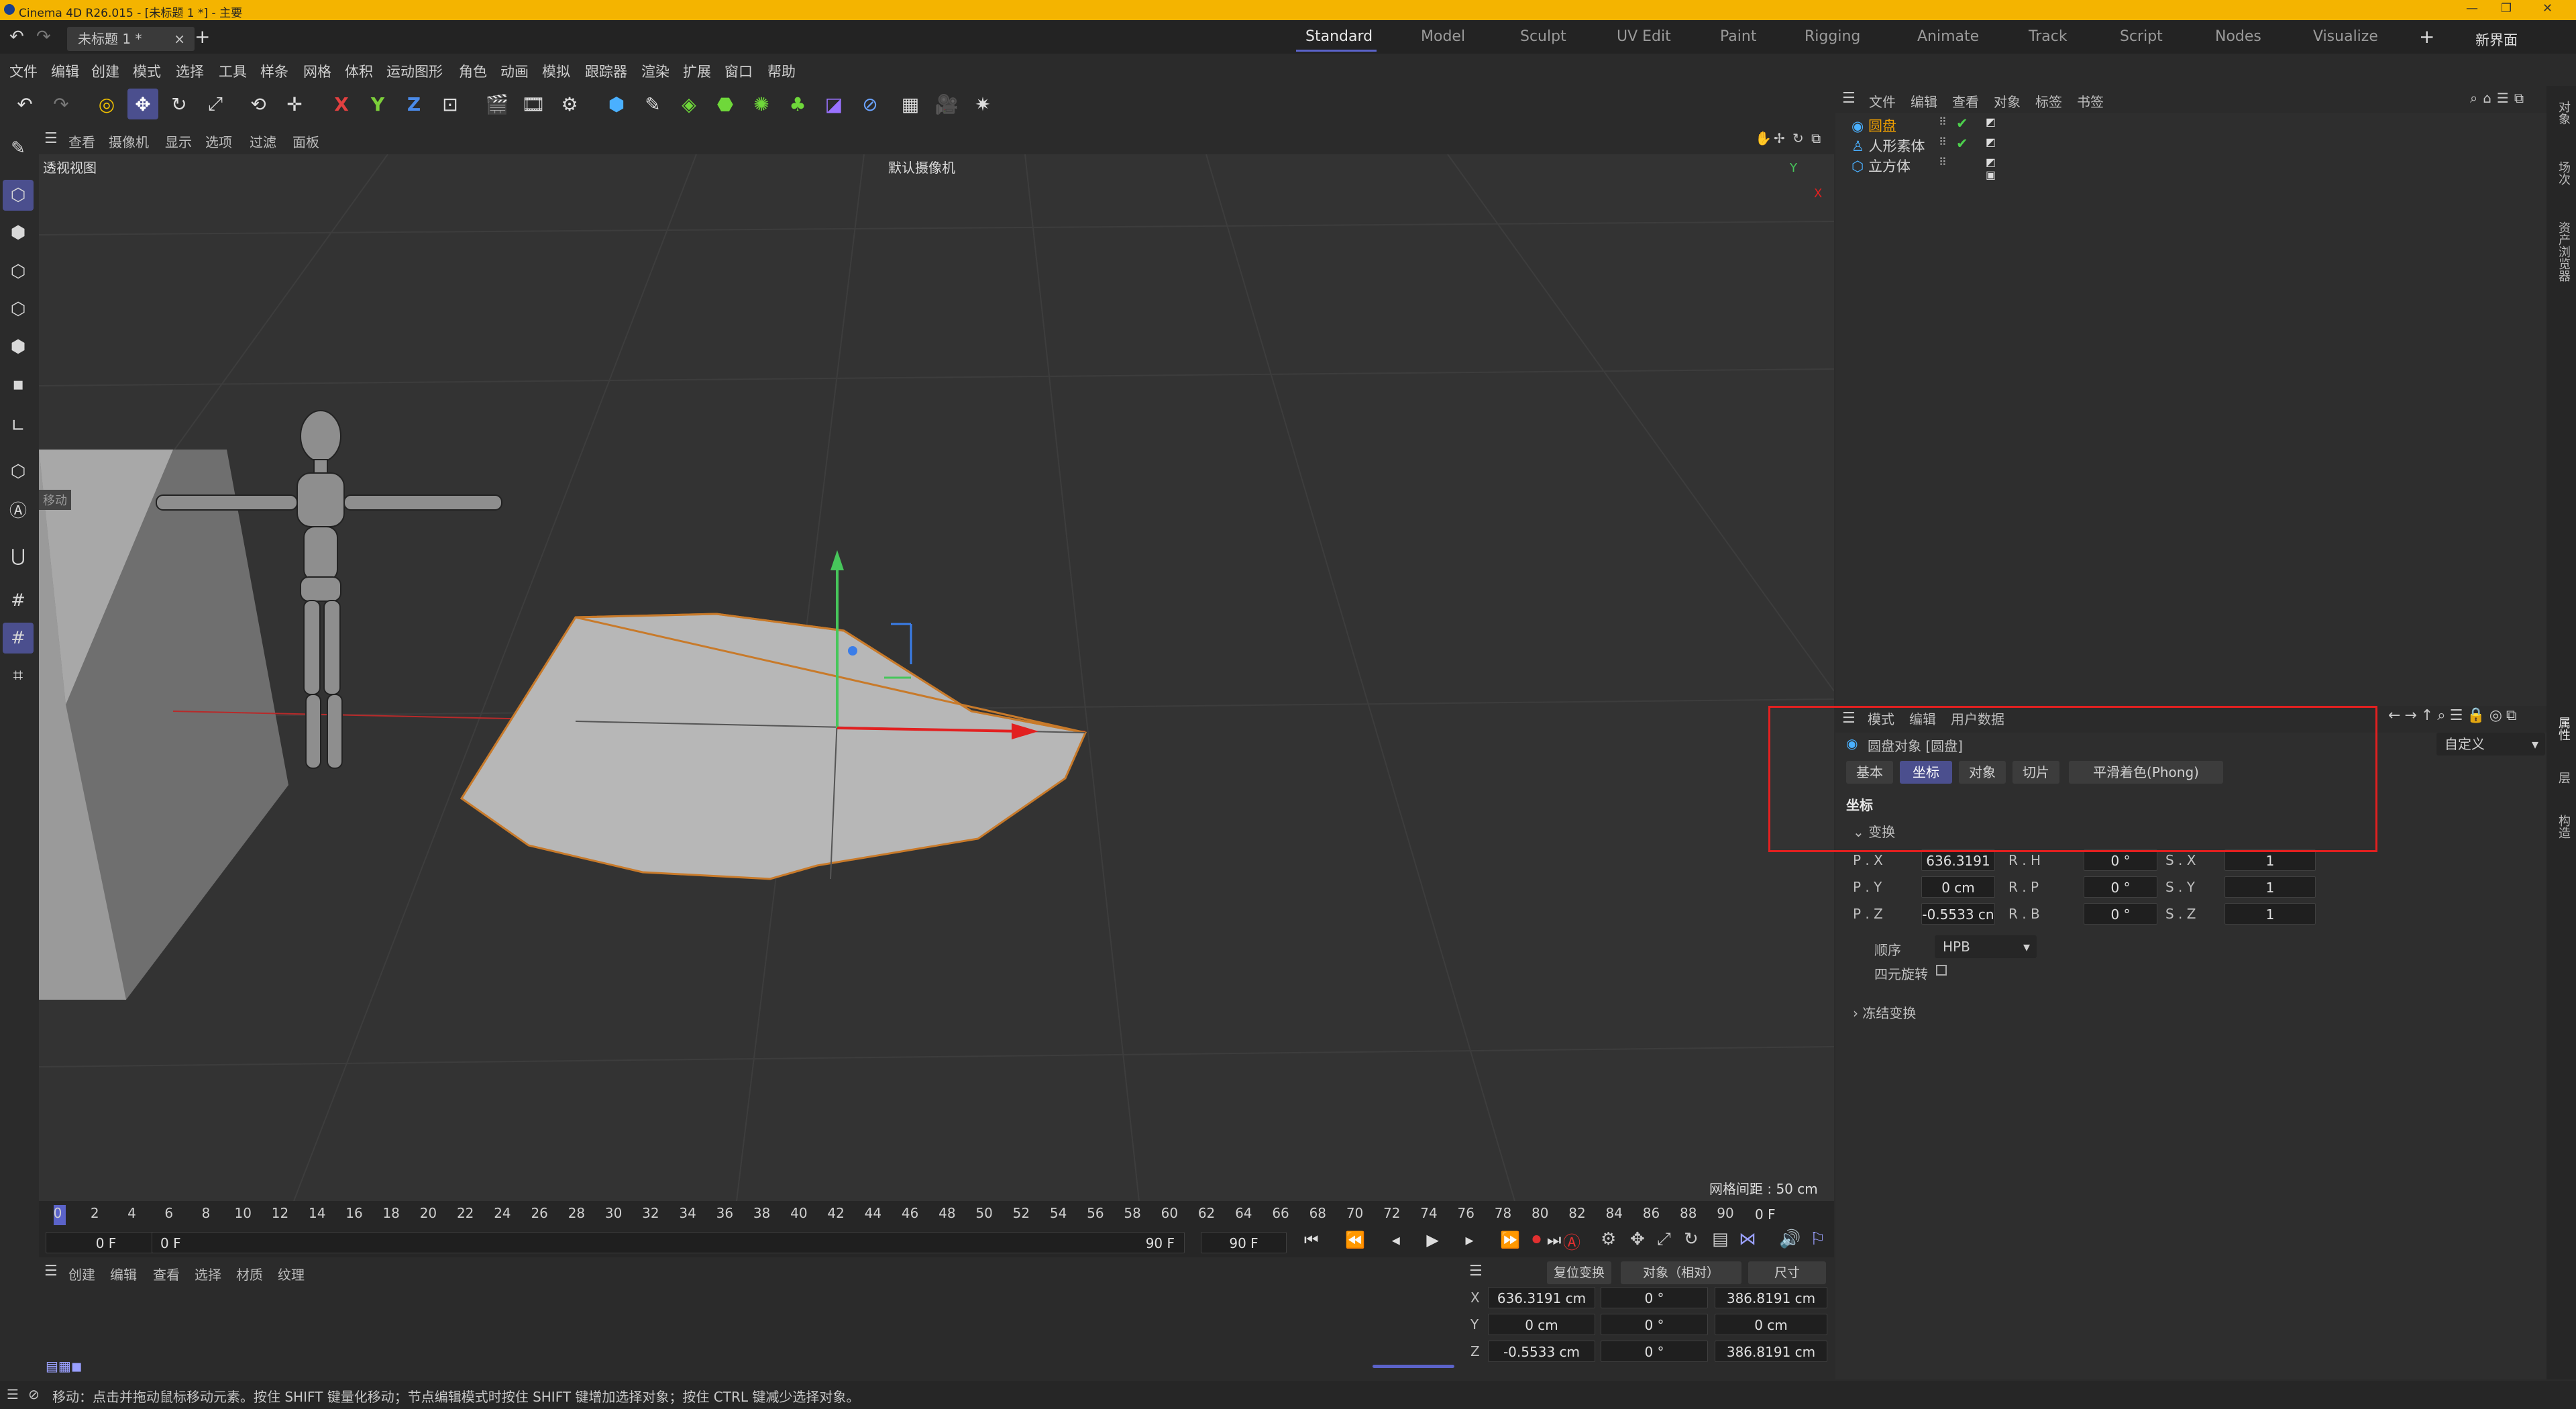 The width and height of the screenshot is (2576, 1409). Describe the element at coordinates (23, 71) in the screenshot. I see `menu-file: 文件` at that location.